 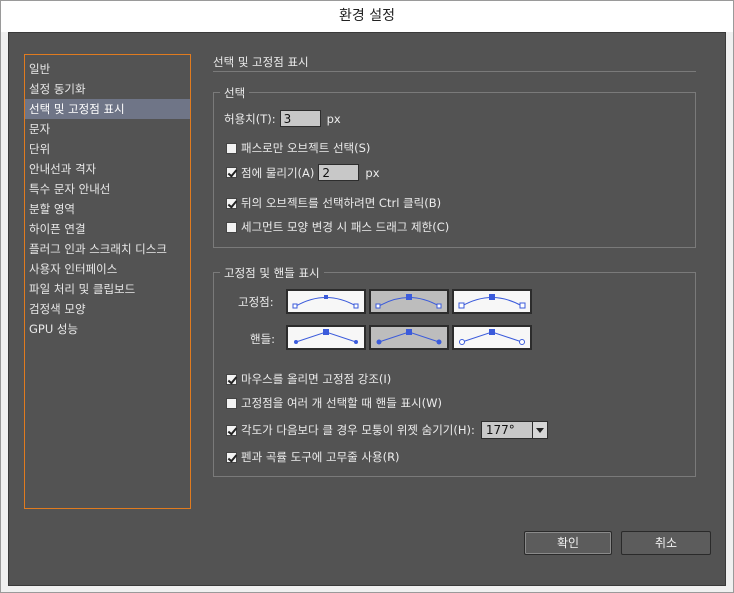 I want to click on handle-style-label: 핸들:, so click(x=263, y=339).